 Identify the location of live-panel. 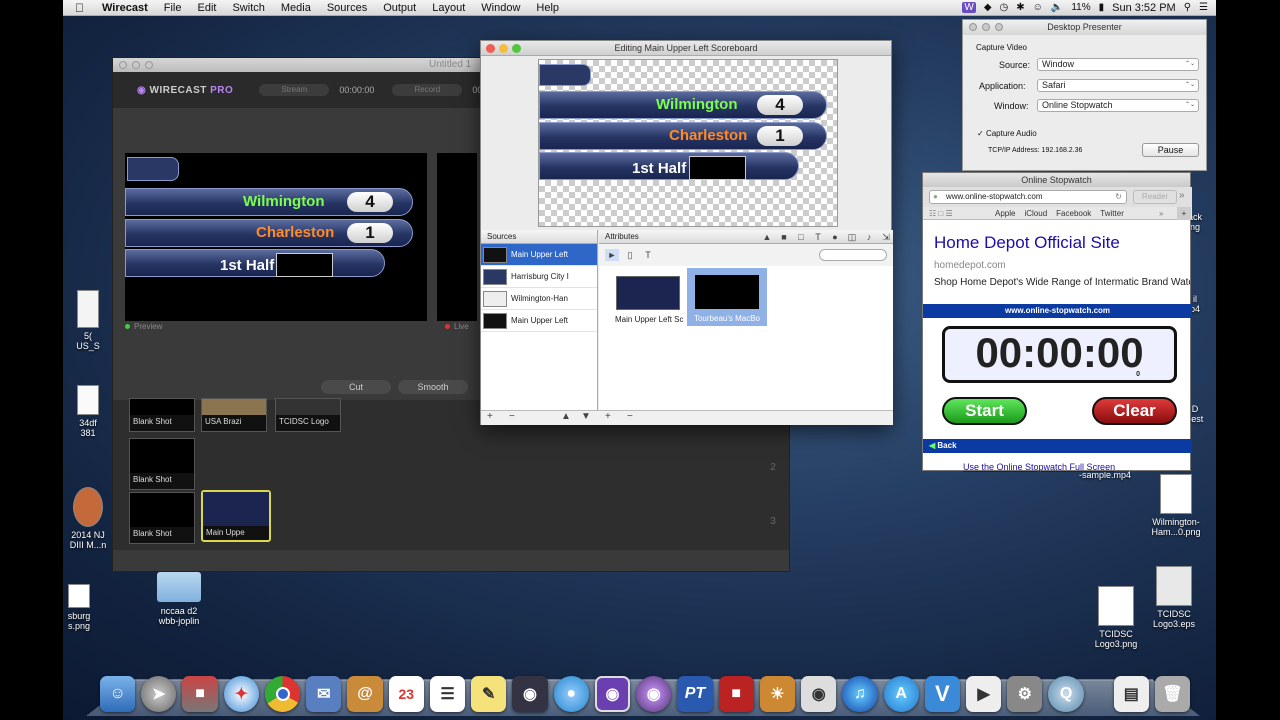
(457, 237).